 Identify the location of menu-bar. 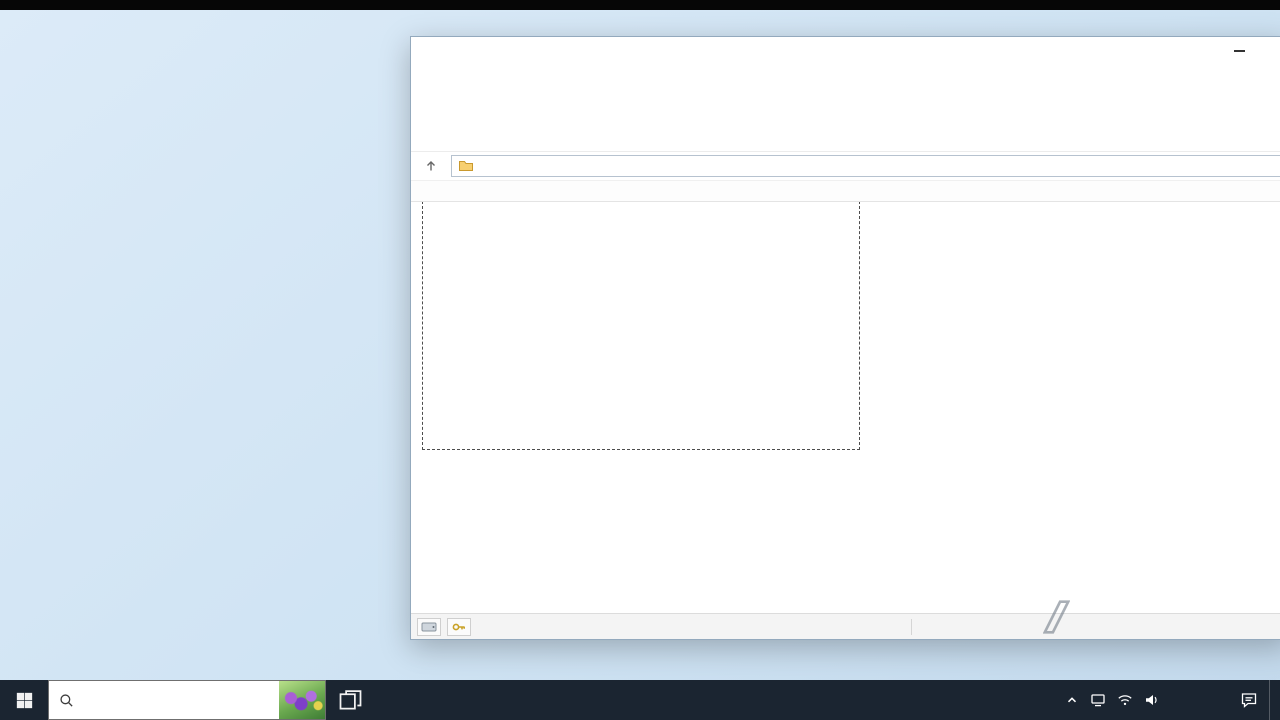
(845, 77).